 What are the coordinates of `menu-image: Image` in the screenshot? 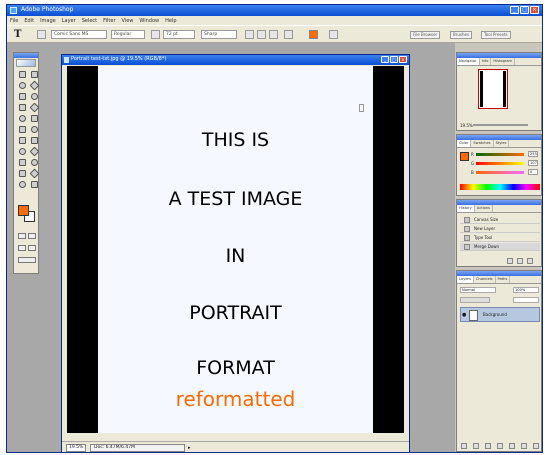 It's located at (48, 21).